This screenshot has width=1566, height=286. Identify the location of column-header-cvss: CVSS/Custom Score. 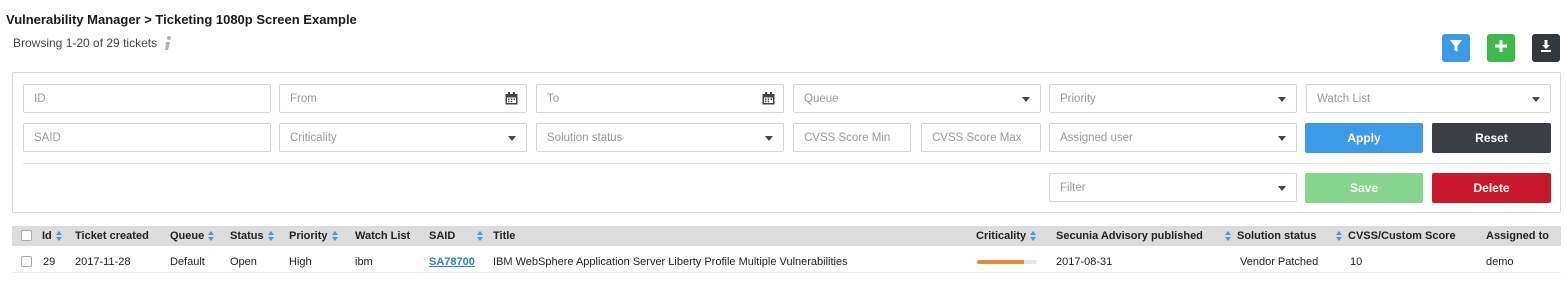
(1396, 236).